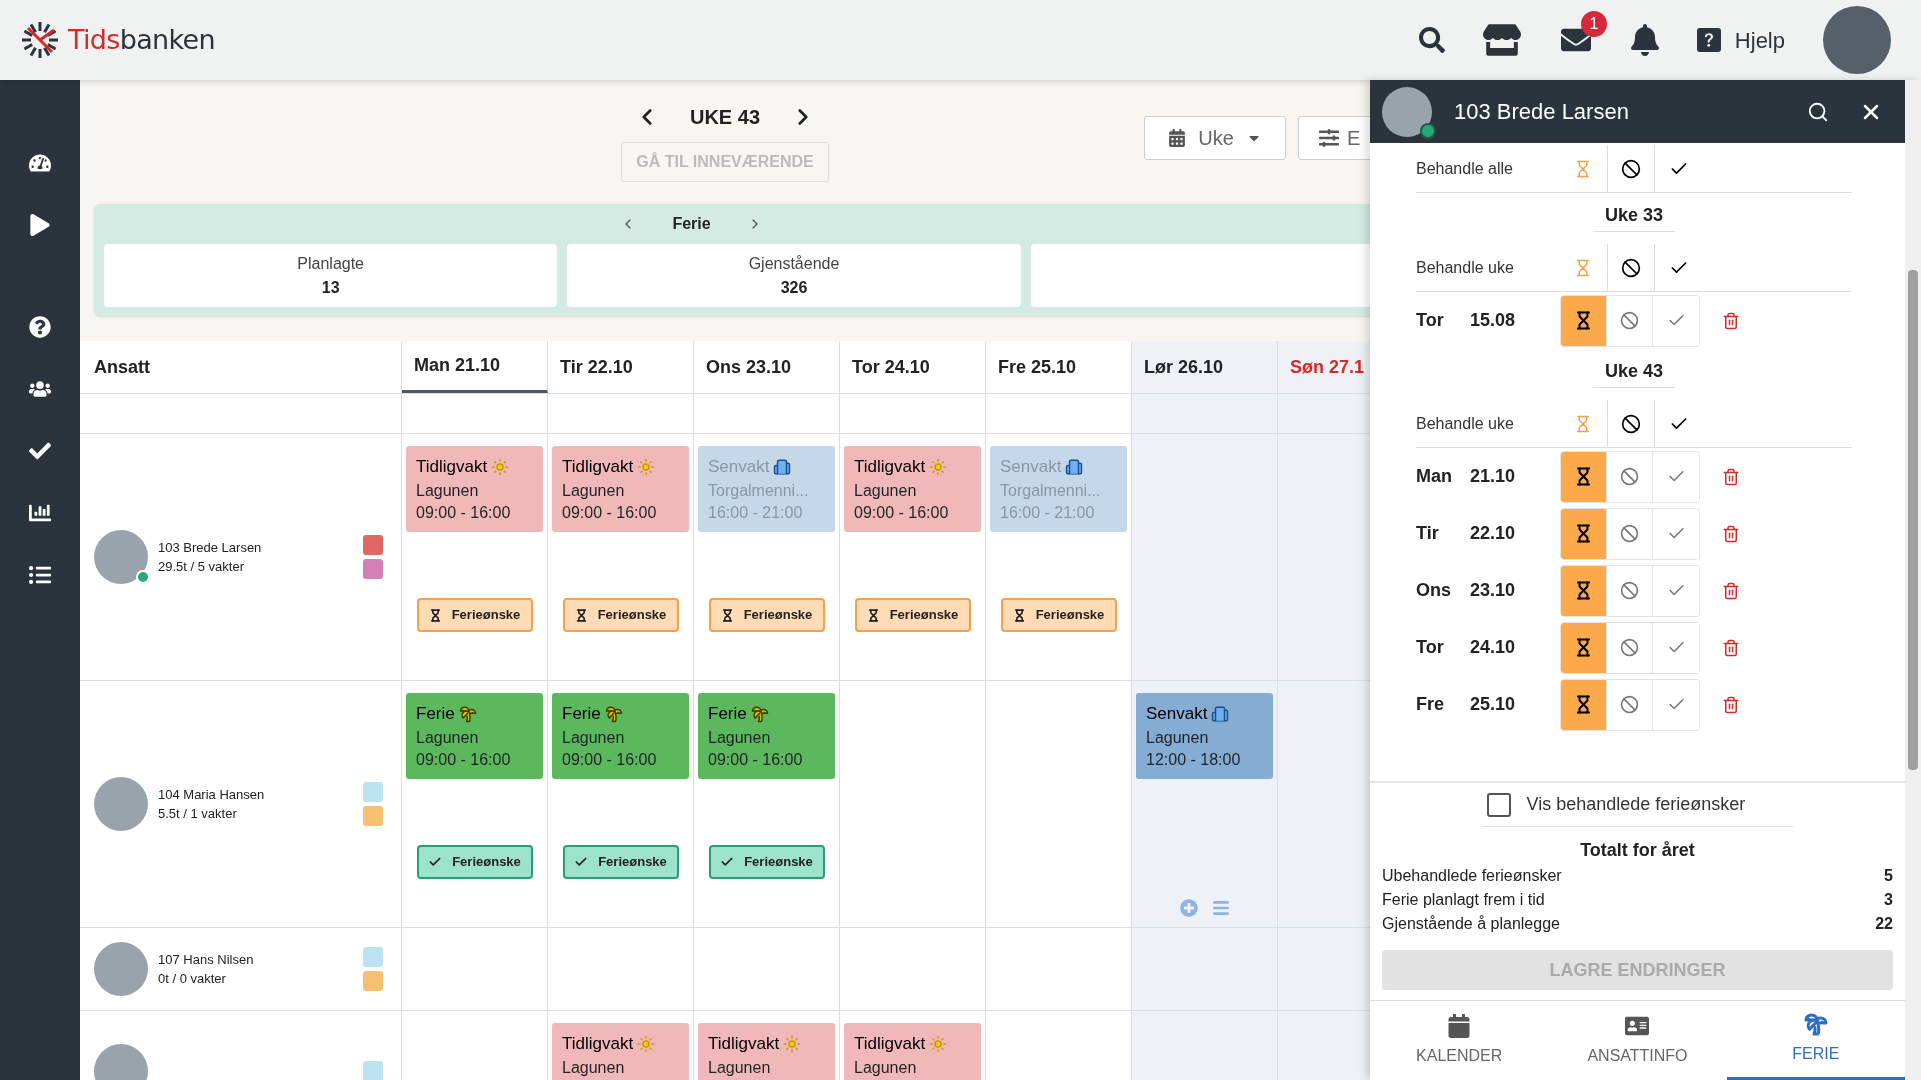  I want to click on total-value: 3, so click(1888, 900).